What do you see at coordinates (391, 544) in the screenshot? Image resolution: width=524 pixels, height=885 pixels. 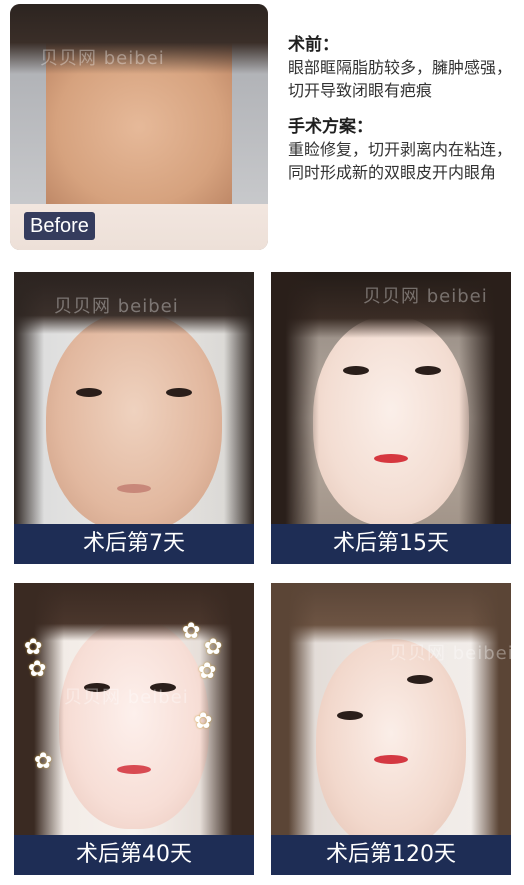 I see `result-caption: 术后第15天` at bounding box center [391, 544].